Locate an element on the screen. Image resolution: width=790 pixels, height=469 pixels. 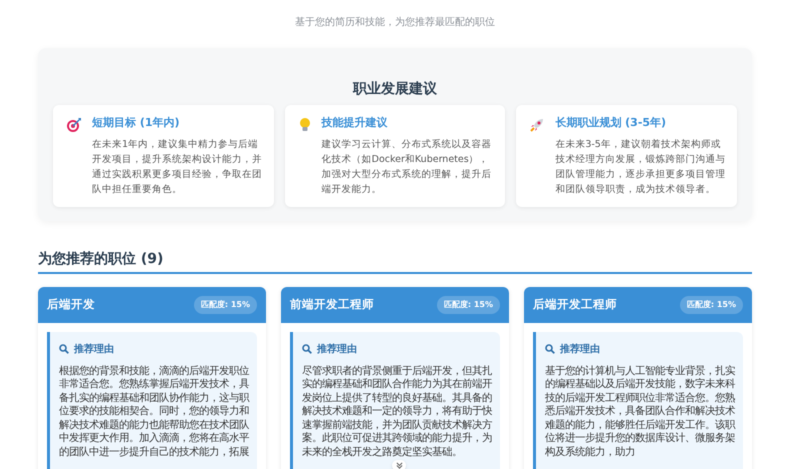
advice-card-text: 在未来3-5年，建议朝着技术架构师或技术经理方向发展，锻炼跨部门沟通与团队管理能力，逐步承担更多项目管理和团队领导职责，成为技术领导者。 is located at coordinates (640, 167).